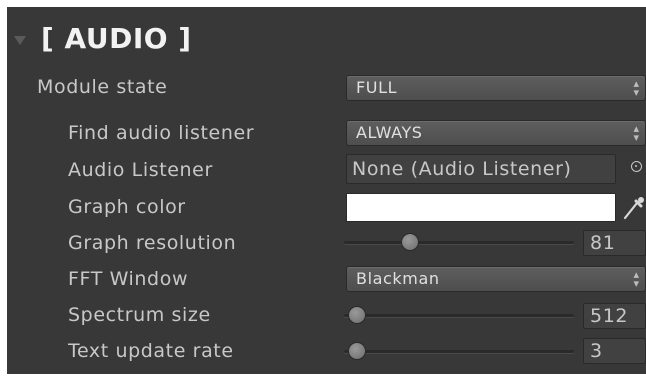  Describe the element at coordinates (496, 279) in the screenshot. I see `fft-window-dropdown: Blackman ▴ ▾` at that location.